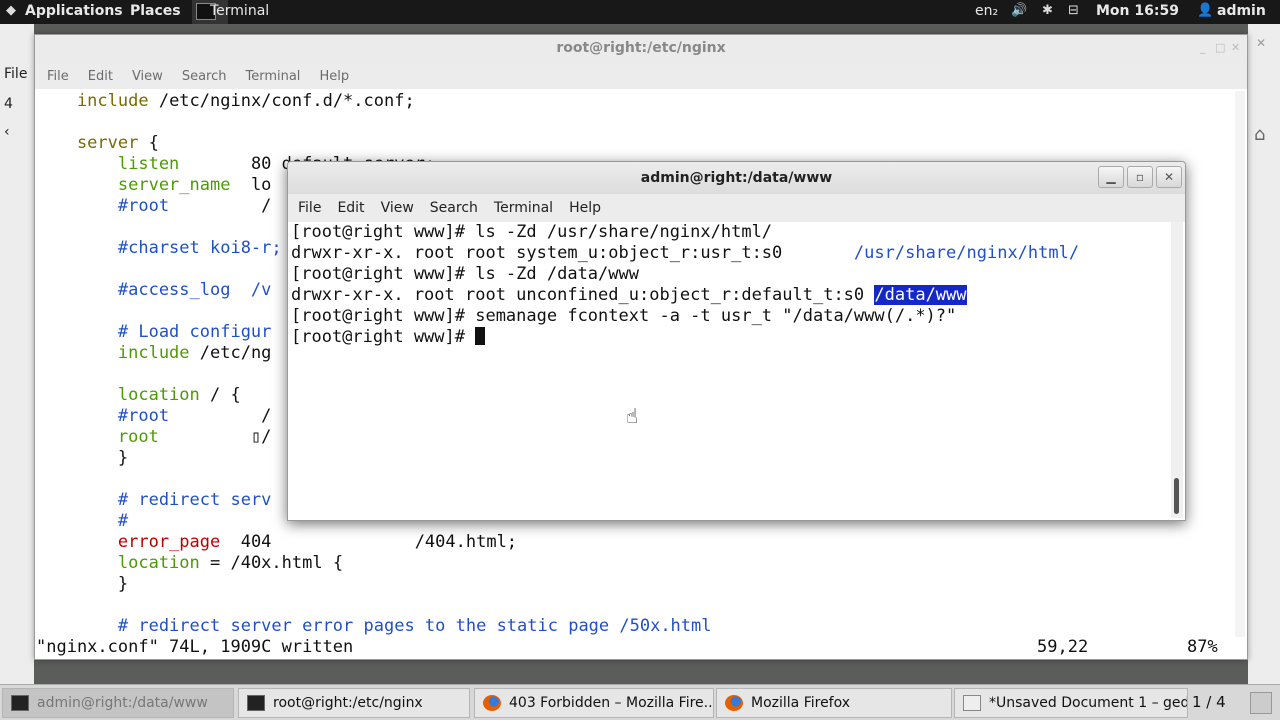  What do you see at coordinates (1019, 10) in the screenshot?
I see `volume-icon: 🔊` at bounding box center [1019, 10].